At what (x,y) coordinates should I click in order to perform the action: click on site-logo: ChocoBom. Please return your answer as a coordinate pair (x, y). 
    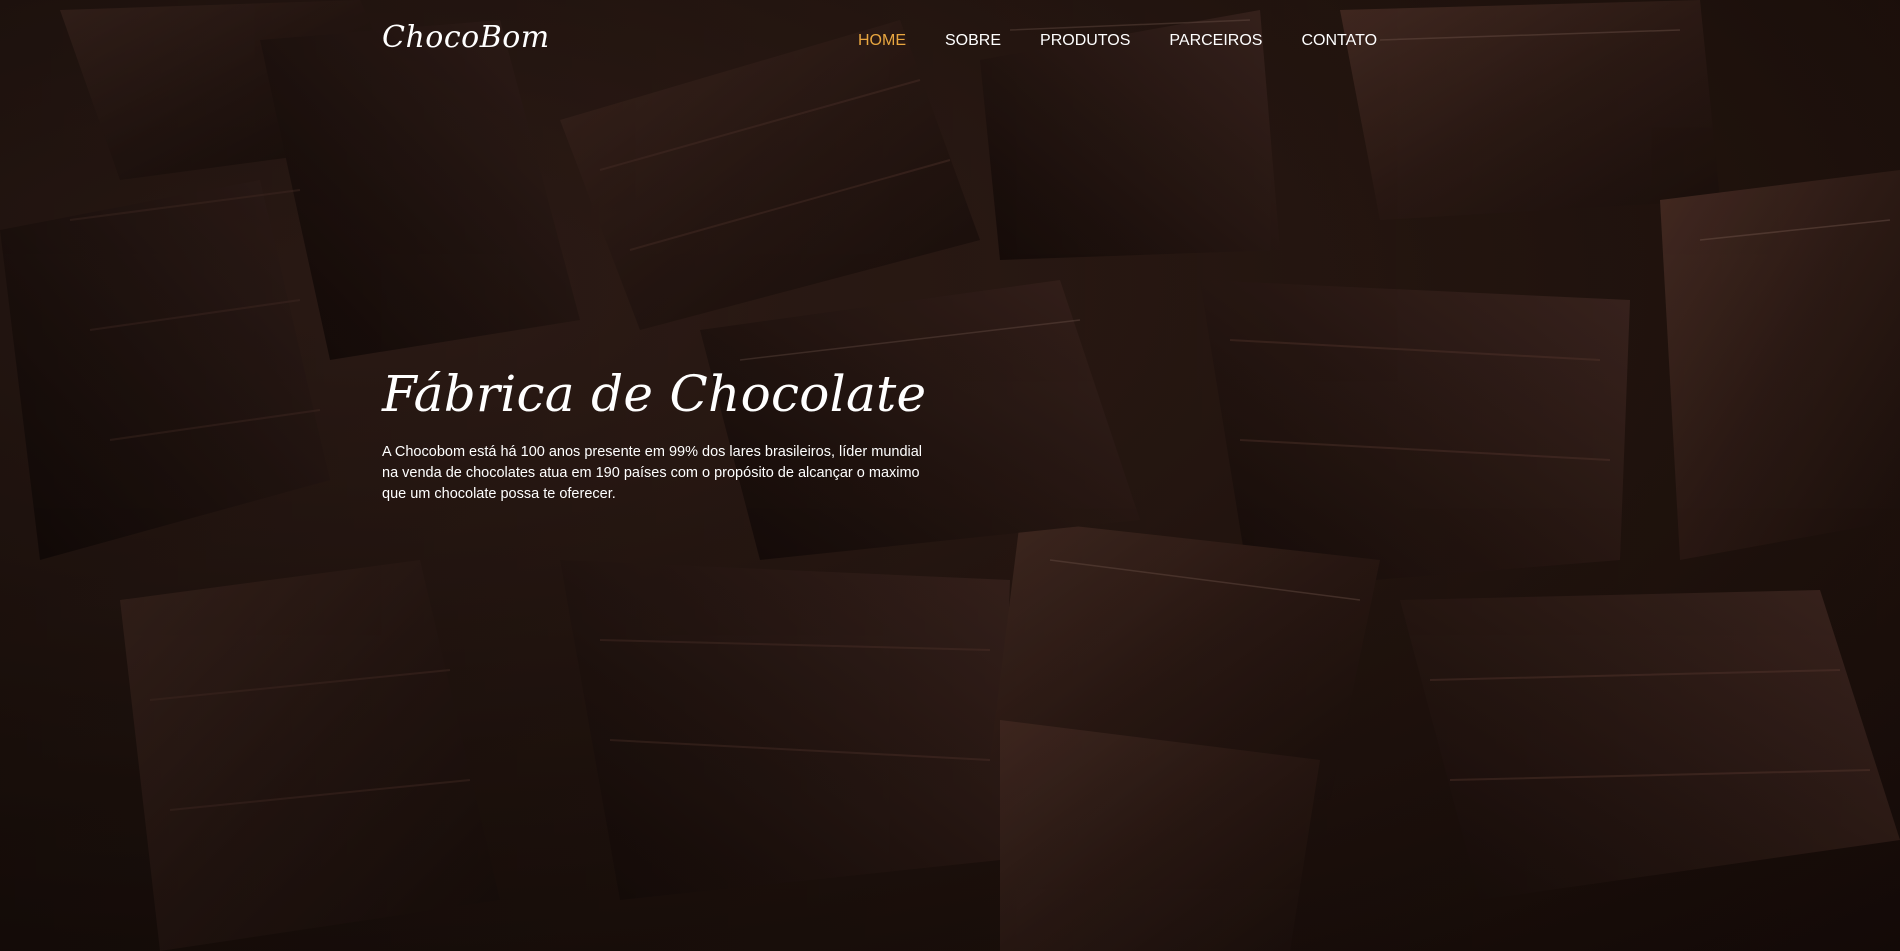
    Looking at the image, I should click on (466, 37).